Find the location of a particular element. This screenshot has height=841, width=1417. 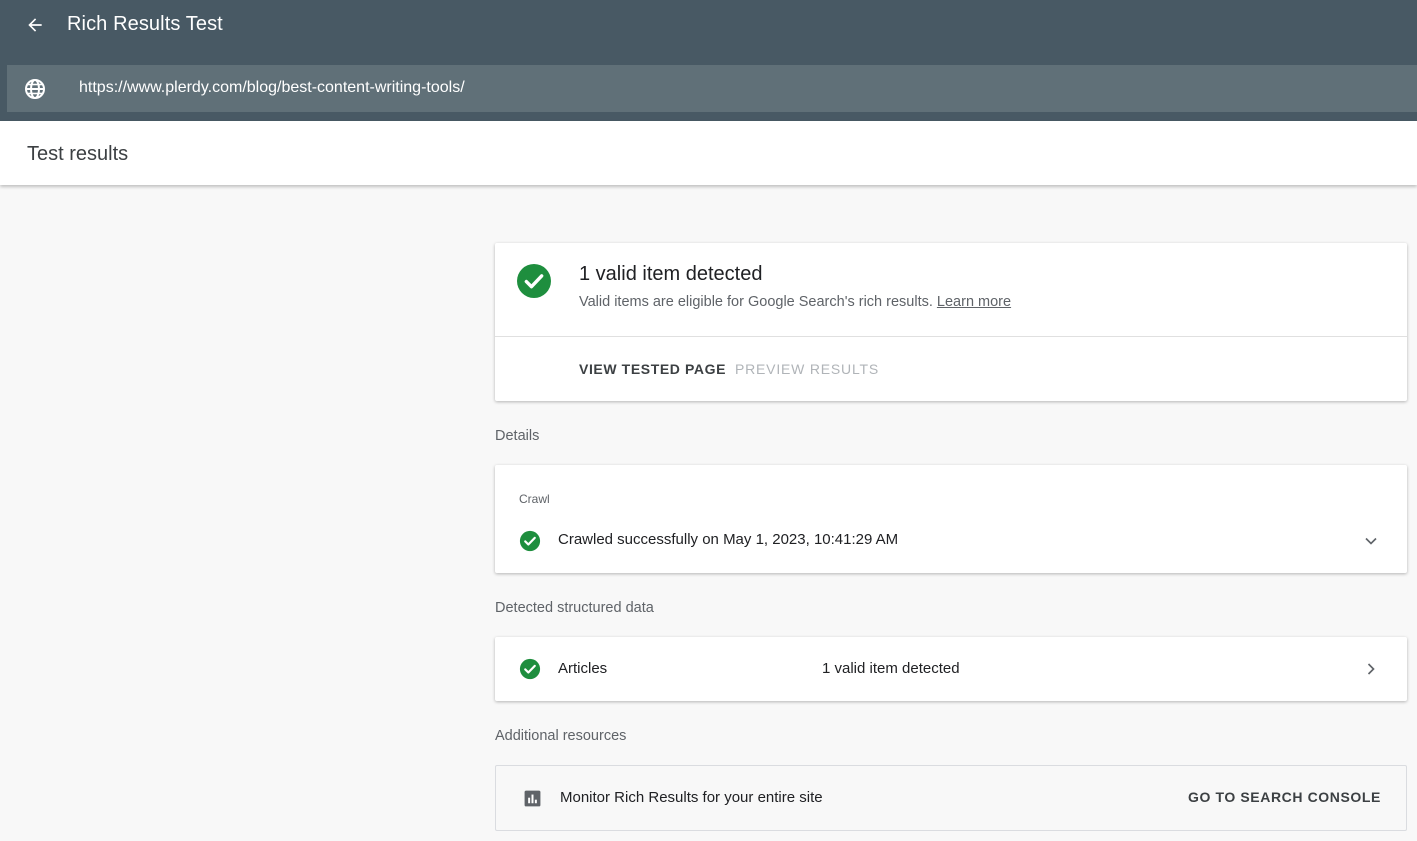

details-section-label: Details is located at coordinates (517, 436).